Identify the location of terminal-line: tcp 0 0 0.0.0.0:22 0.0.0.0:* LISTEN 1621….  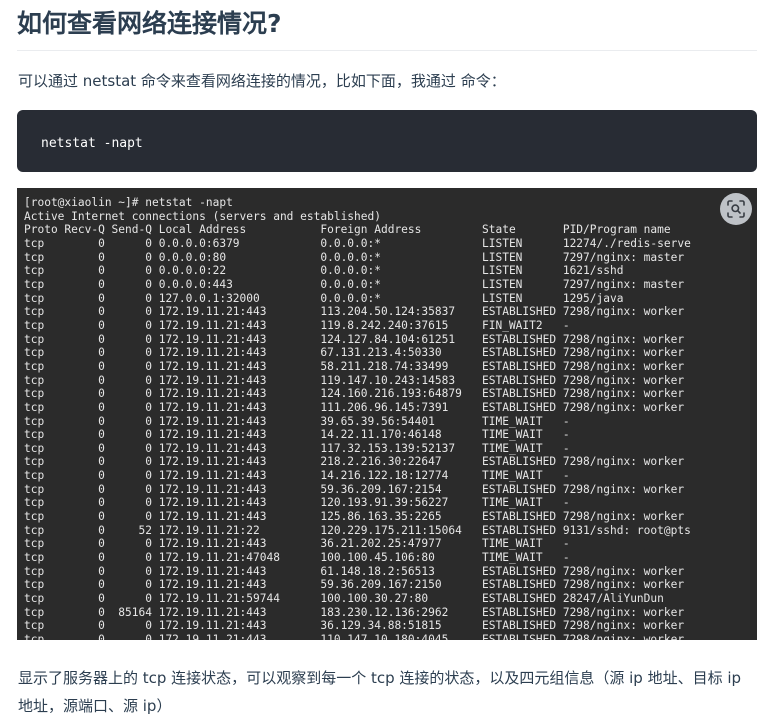
(324, 271).